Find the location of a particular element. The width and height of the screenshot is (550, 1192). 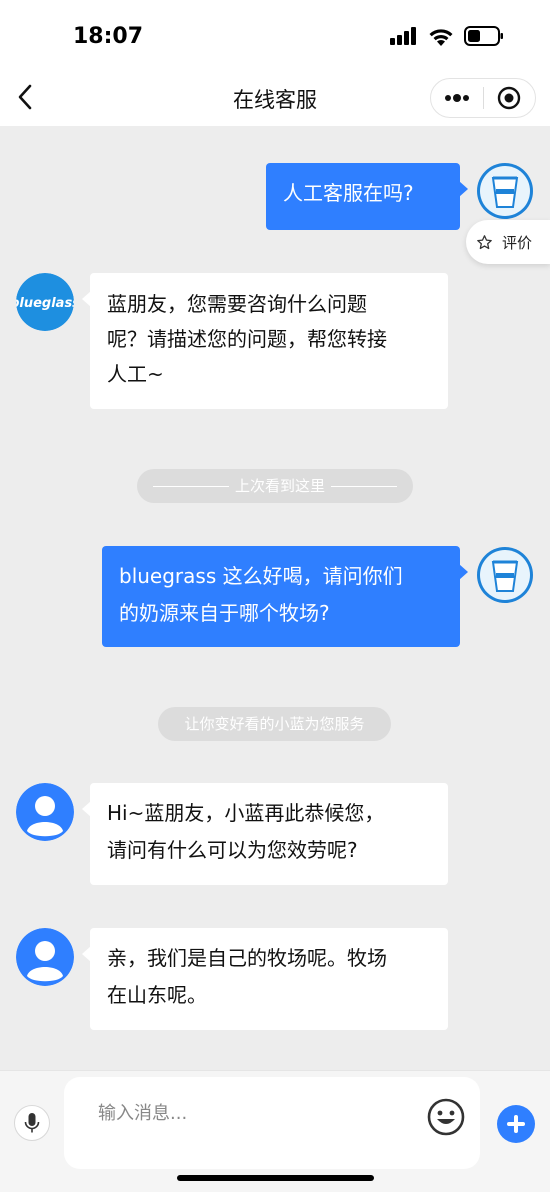

smiley-icon is located at coordinates (446, 1117).